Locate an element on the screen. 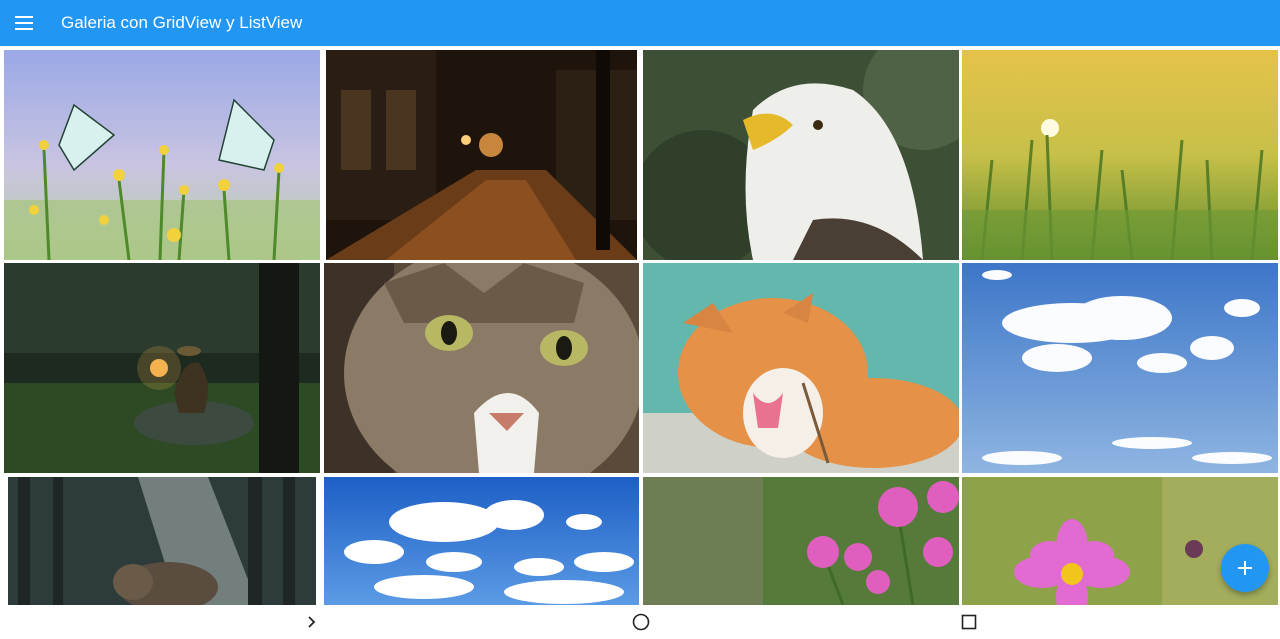 The height and width of the screenshot is (639, 1280). gallery-image-wheat-field is located at coordinates (1120, 155).